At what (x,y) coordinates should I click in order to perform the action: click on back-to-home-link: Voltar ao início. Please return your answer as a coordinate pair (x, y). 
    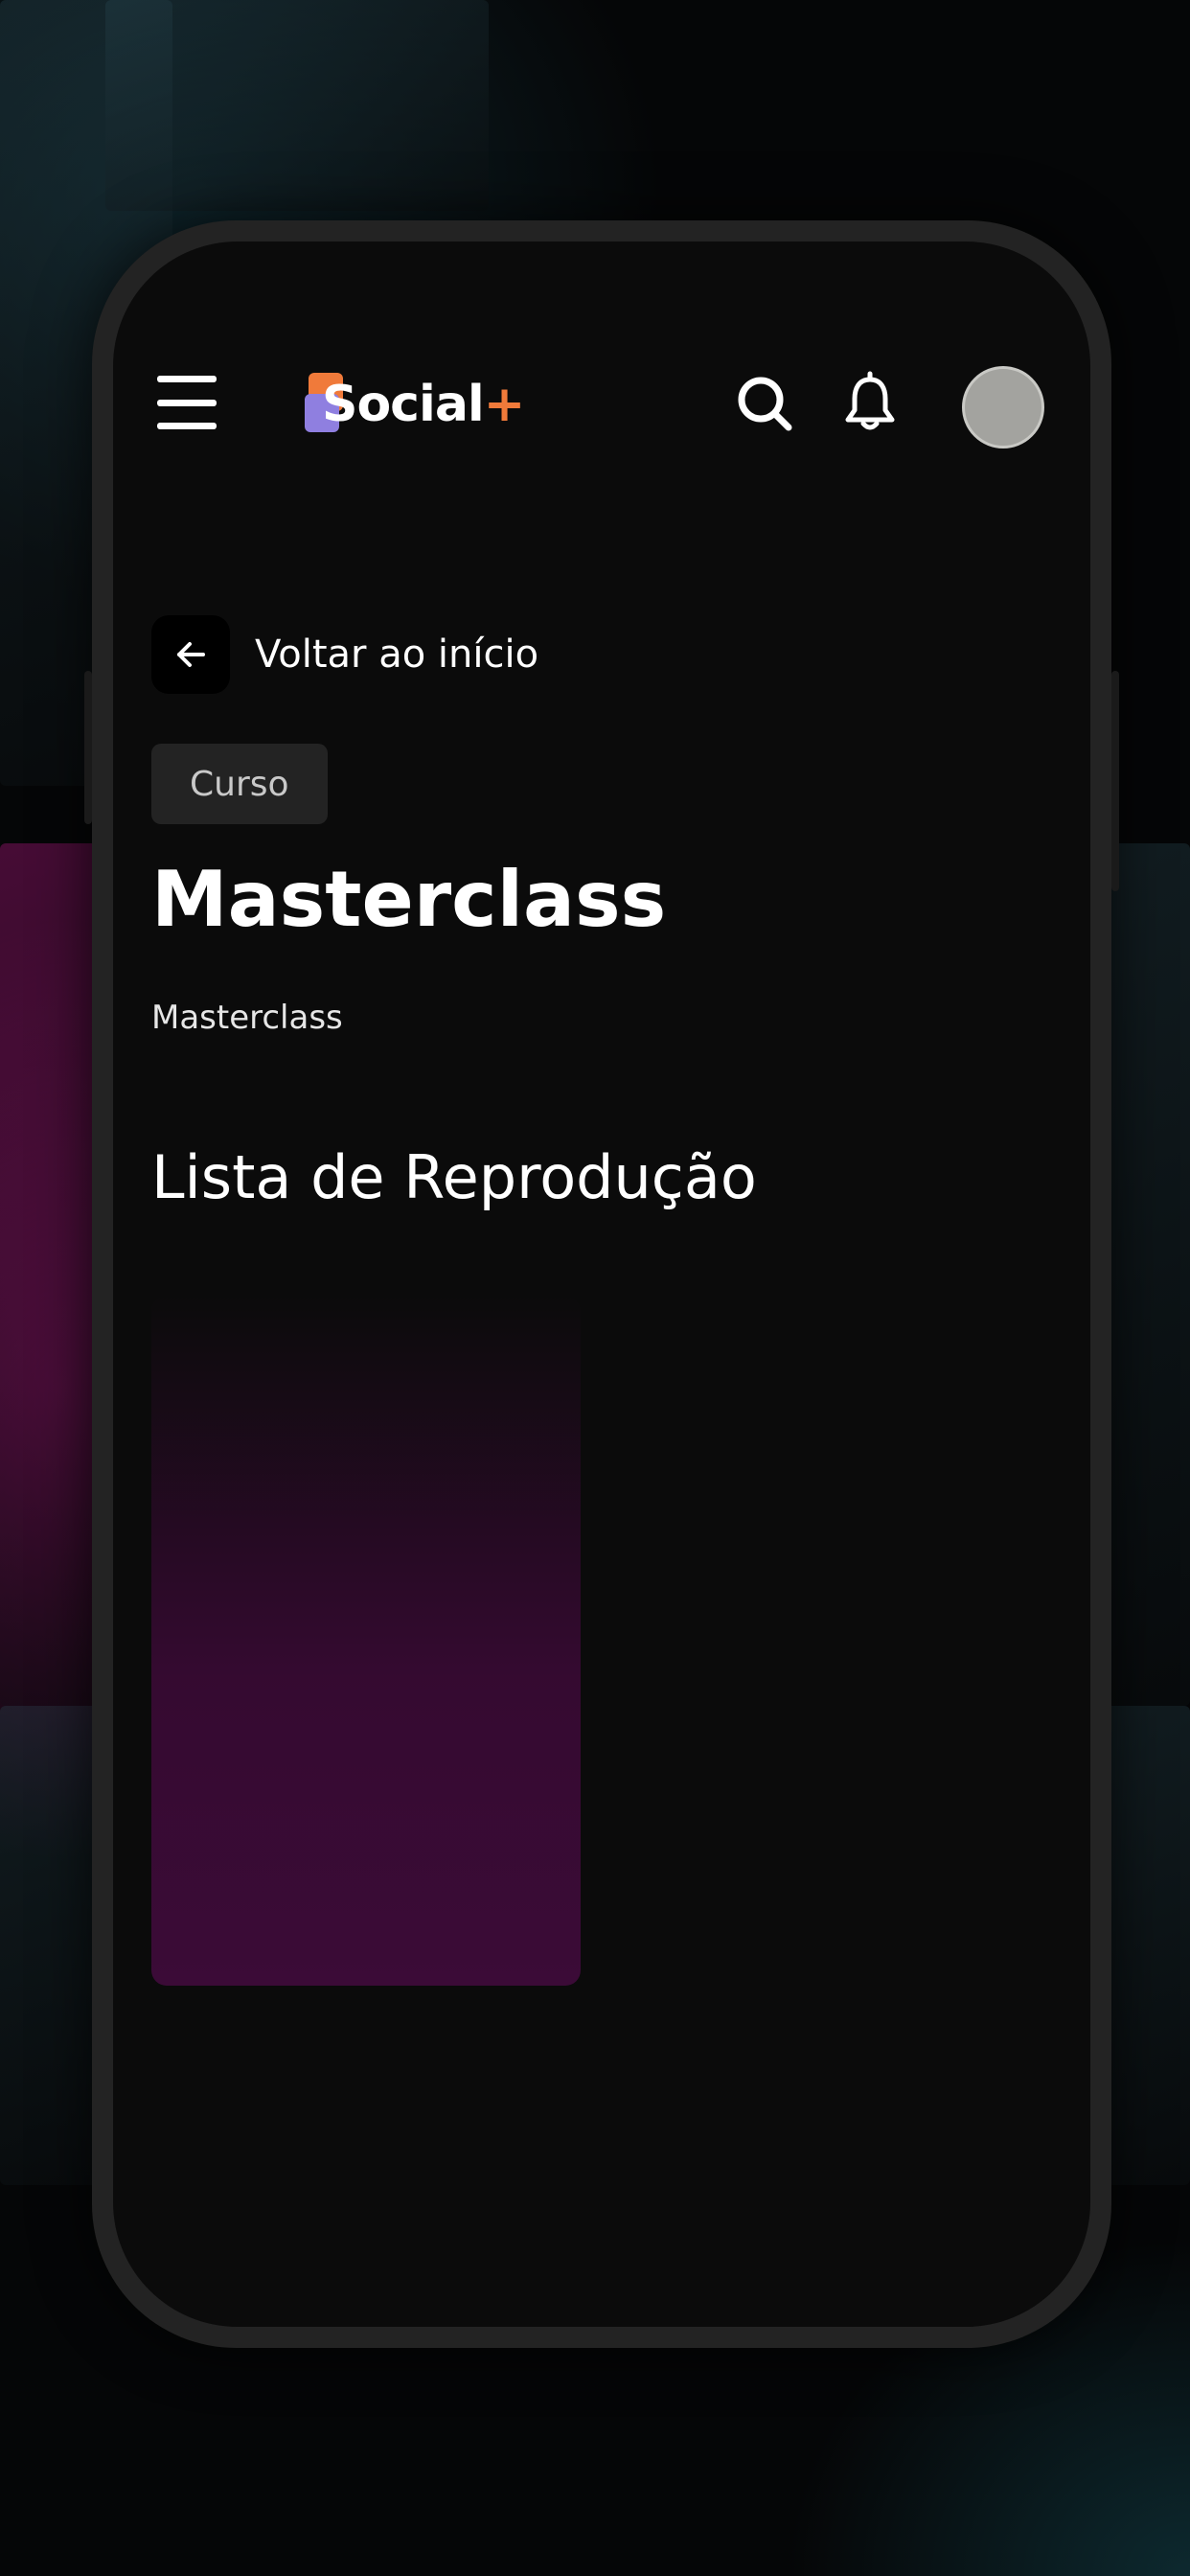
    Looking at the image, I should click on (344, 654).